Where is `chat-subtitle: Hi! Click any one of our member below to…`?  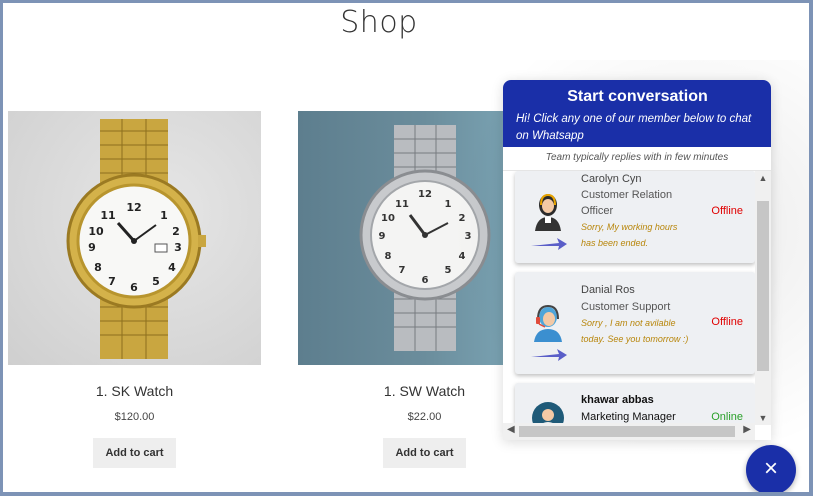 chat-subtitle: Hi! Click any one of our member below to… is located at coordinates (634, 127).